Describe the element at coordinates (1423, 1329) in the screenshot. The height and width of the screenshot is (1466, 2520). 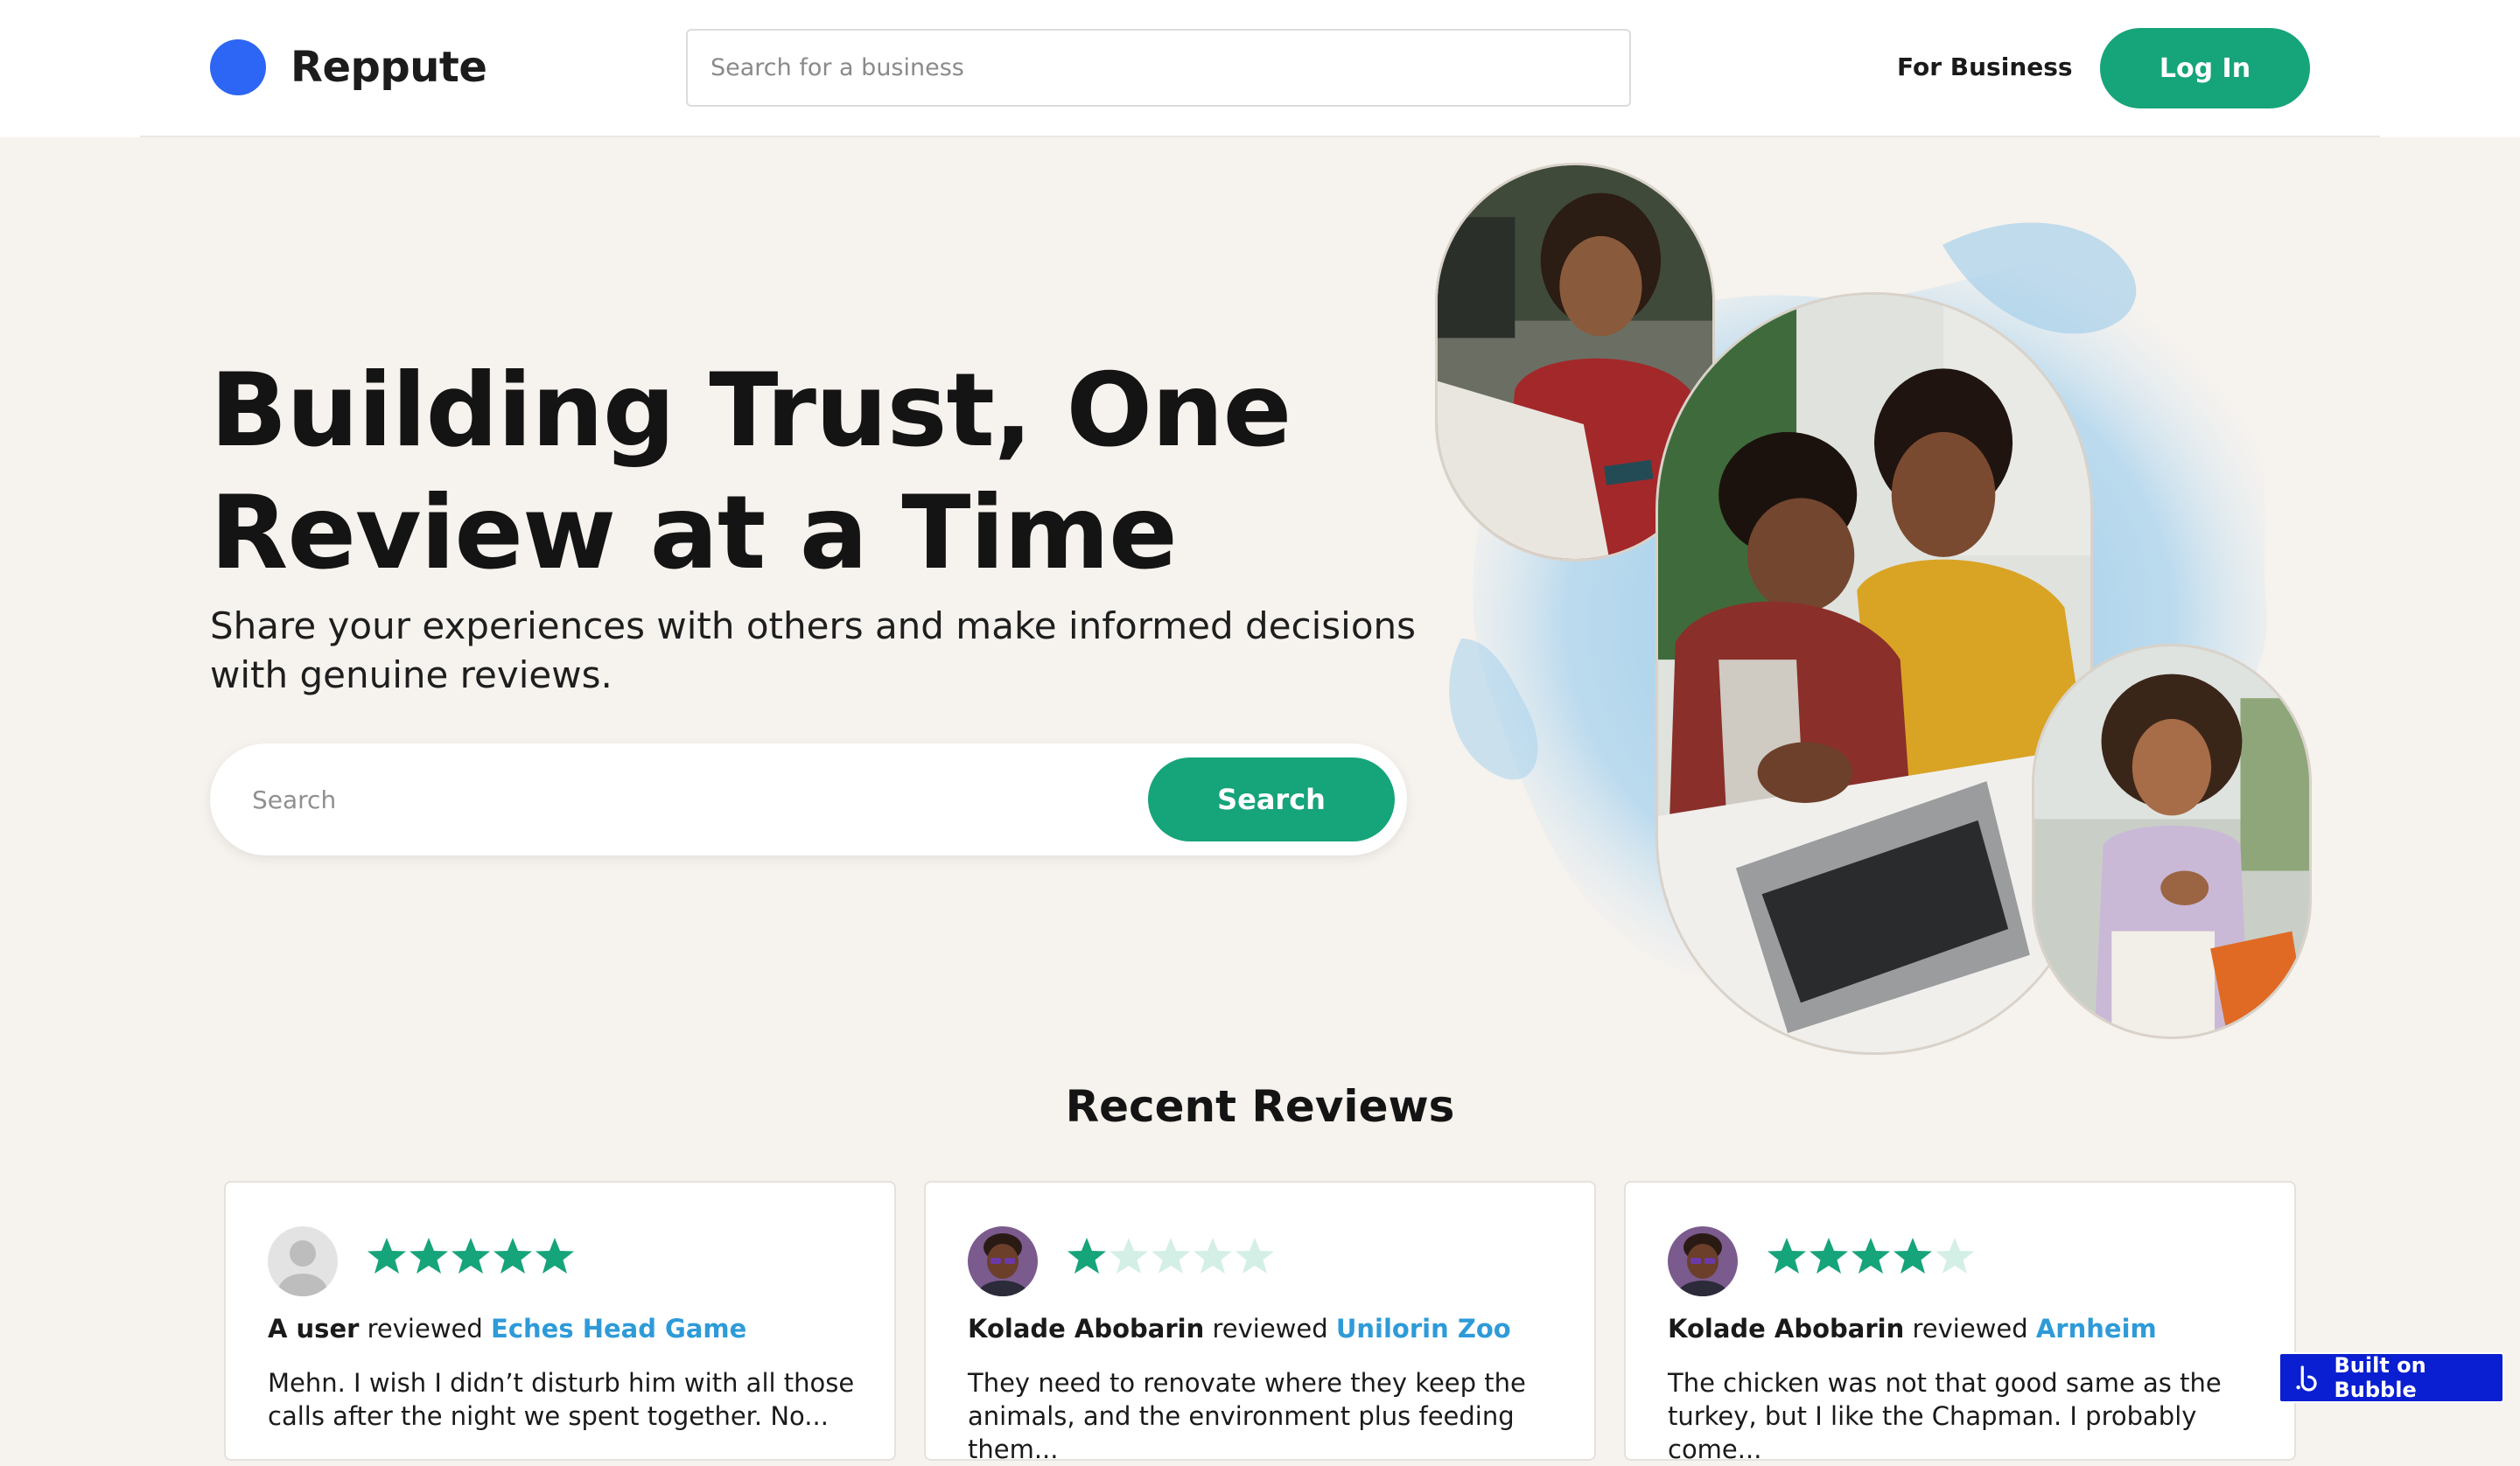
I see `business-link: Unilorin Zoo` at that location.